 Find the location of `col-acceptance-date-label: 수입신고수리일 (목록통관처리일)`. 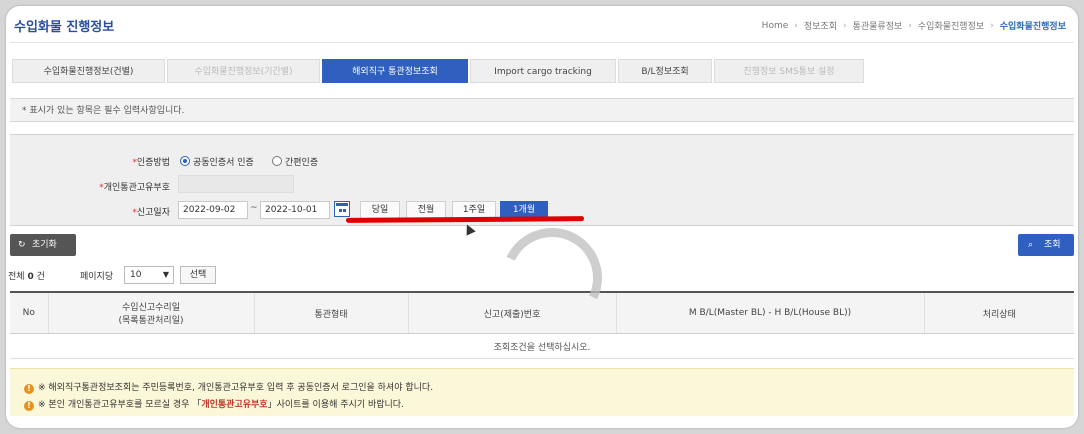

col-acceptance-date-label: 수입신고수리일 (목록통관처리일) is located at coordinates (151, 314).